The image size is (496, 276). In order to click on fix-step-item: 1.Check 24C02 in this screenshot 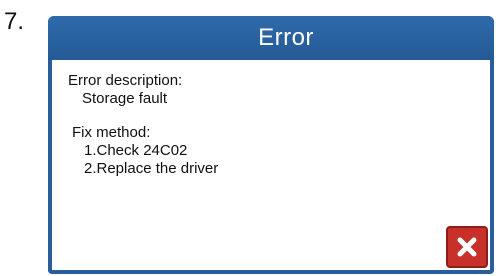, I will do `click(136, 150)`.